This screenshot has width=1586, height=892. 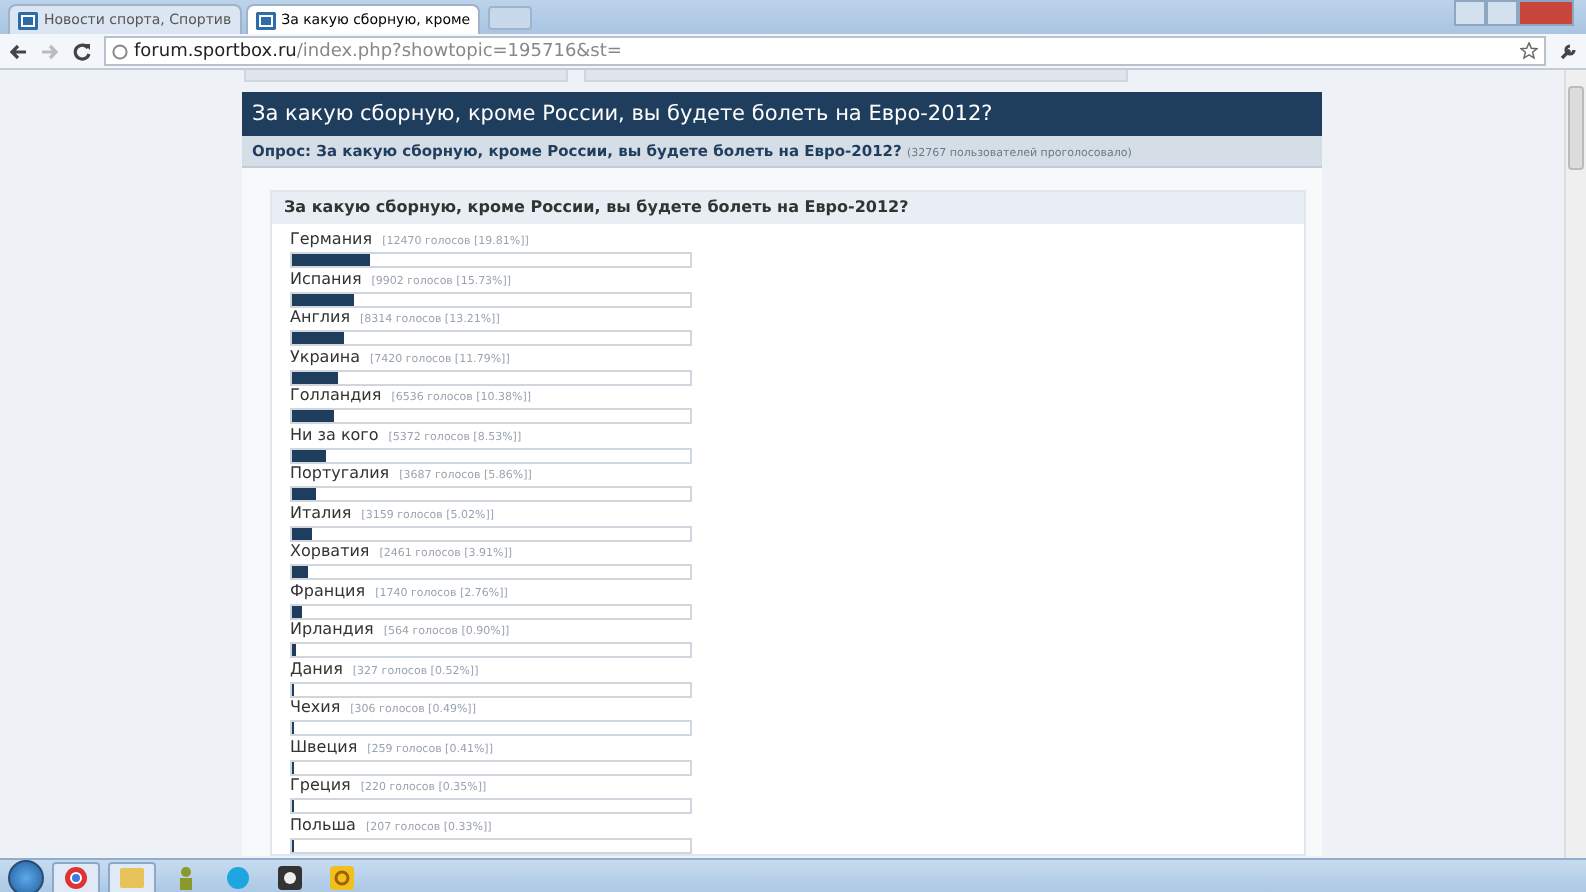 What do you see at coordinates (328, 590) in the screenshot?
I see `option-name: Франция` at bounding box center [328, 590].